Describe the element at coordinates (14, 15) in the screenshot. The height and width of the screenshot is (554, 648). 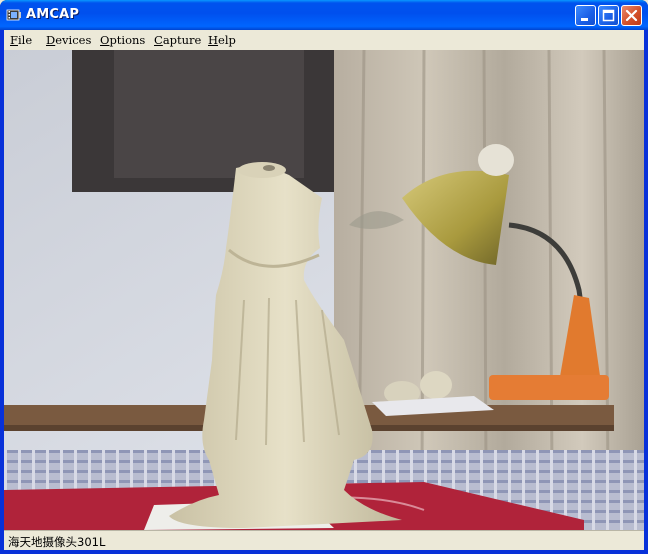
I see `film-camera-icon` at that location.